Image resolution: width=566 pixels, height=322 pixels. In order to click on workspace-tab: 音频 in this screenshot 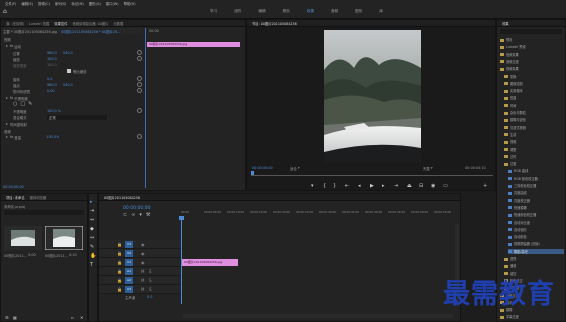, I will do `click(334, 11)`.